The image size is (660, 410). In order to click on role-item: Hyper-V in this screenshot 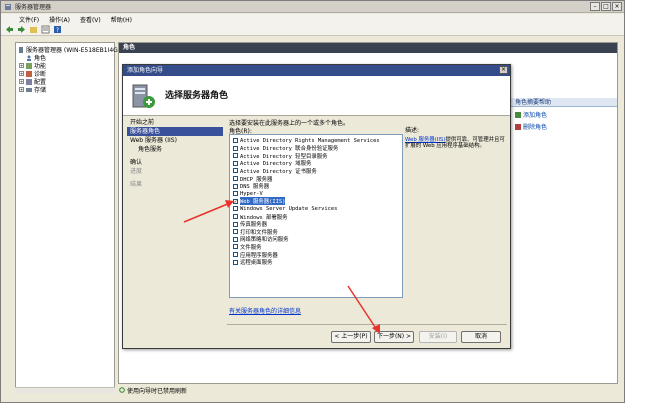, I will do `click(248, 193)`.